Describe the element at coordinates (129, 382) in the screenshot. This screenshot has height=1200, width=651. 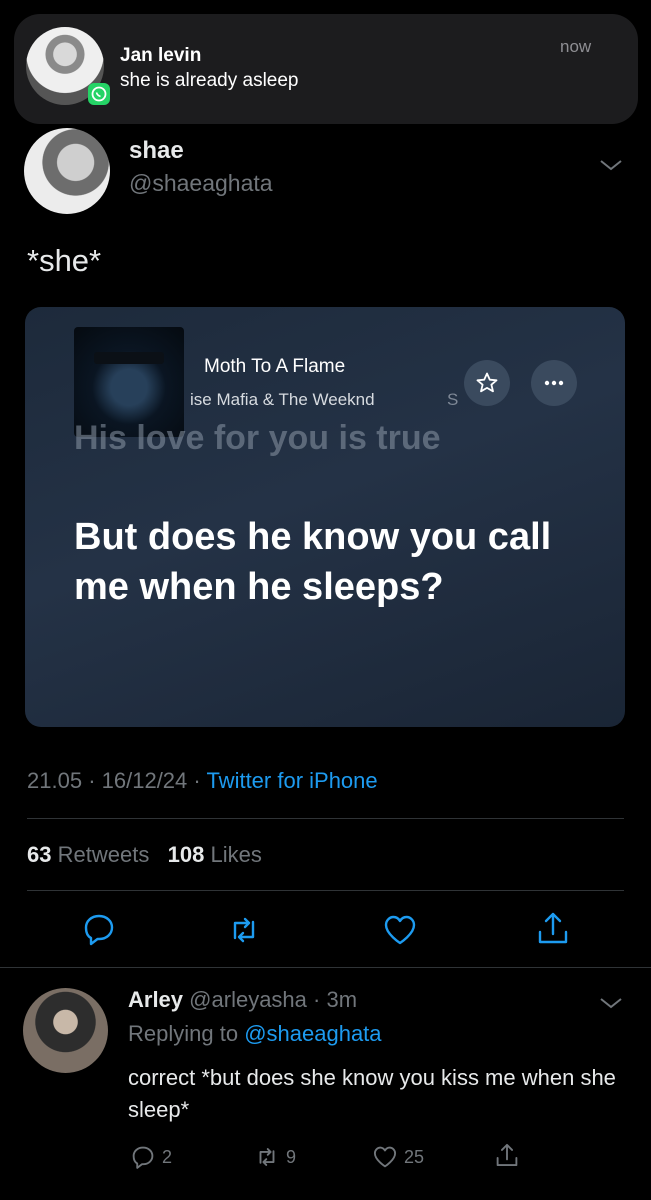
I see `album-art` at that location.